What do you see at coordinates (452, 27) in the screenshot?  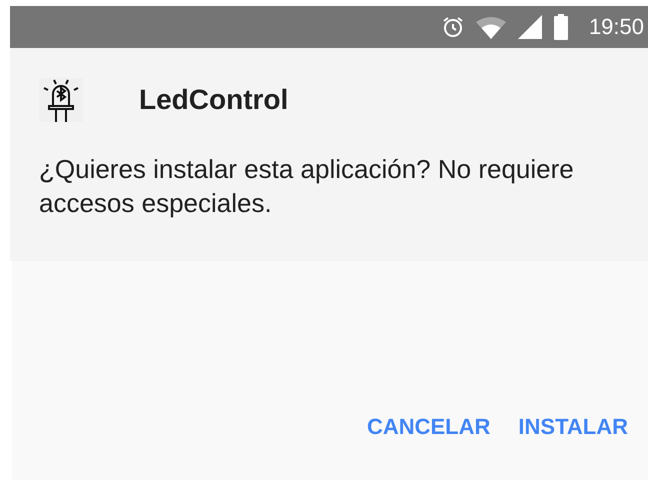 I see `alarm-clock-icon` at bounding box center [452, 27].